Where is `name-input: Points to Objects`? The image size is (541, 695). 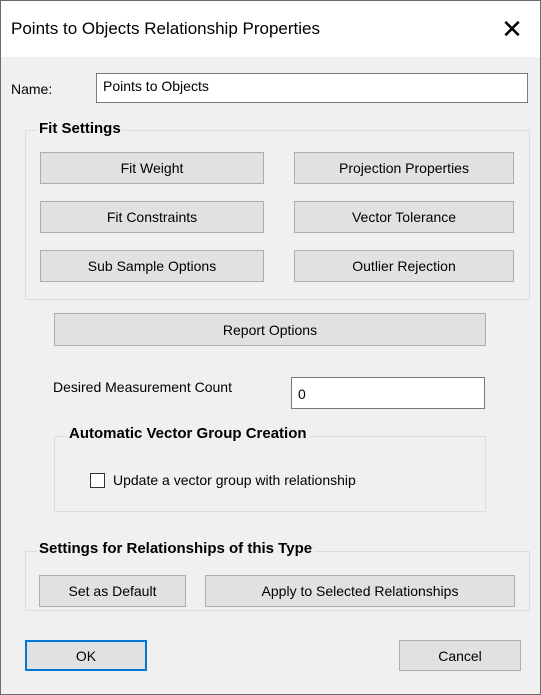
name-input: Points to Objects is located at coordinates (312, 88).